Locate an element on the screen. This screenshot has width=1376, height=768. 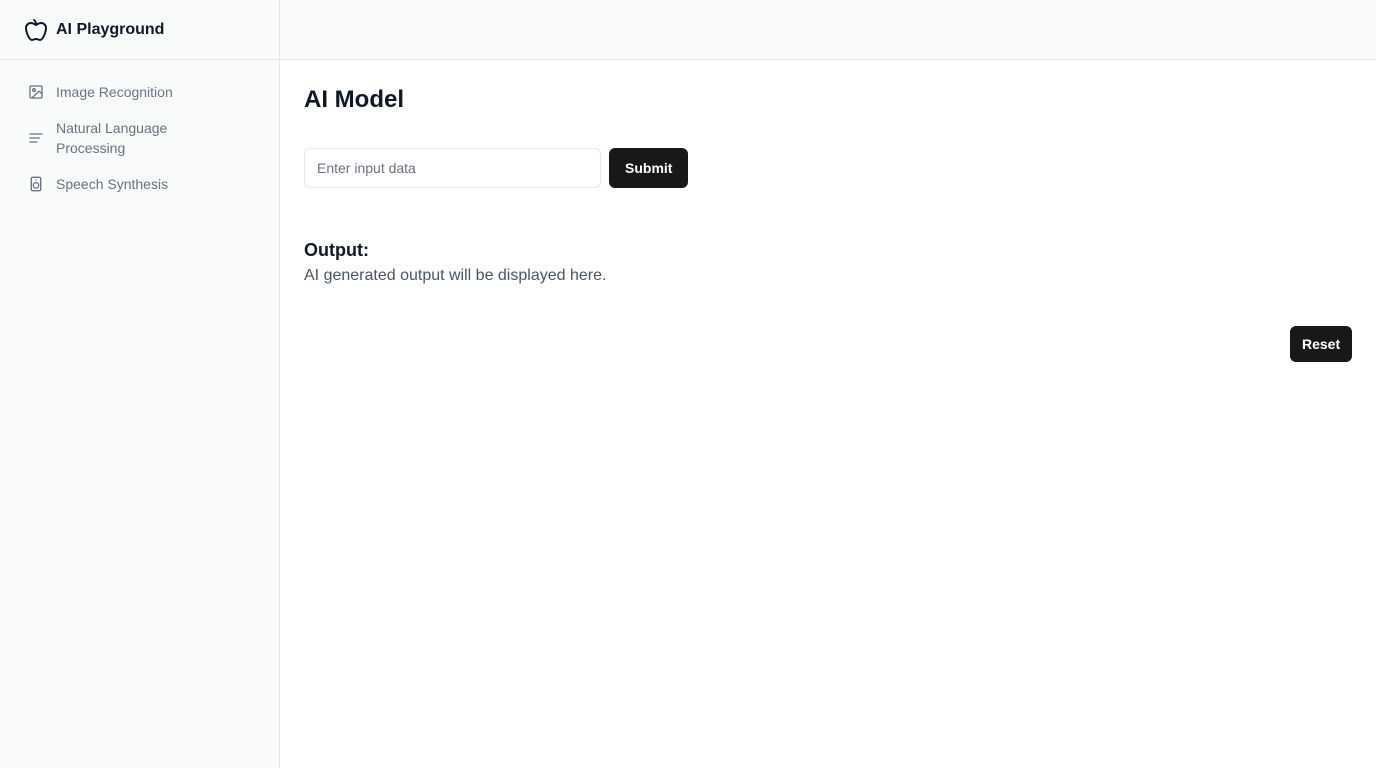
brand-header: AI Playground is located at coordinates (139, 30).